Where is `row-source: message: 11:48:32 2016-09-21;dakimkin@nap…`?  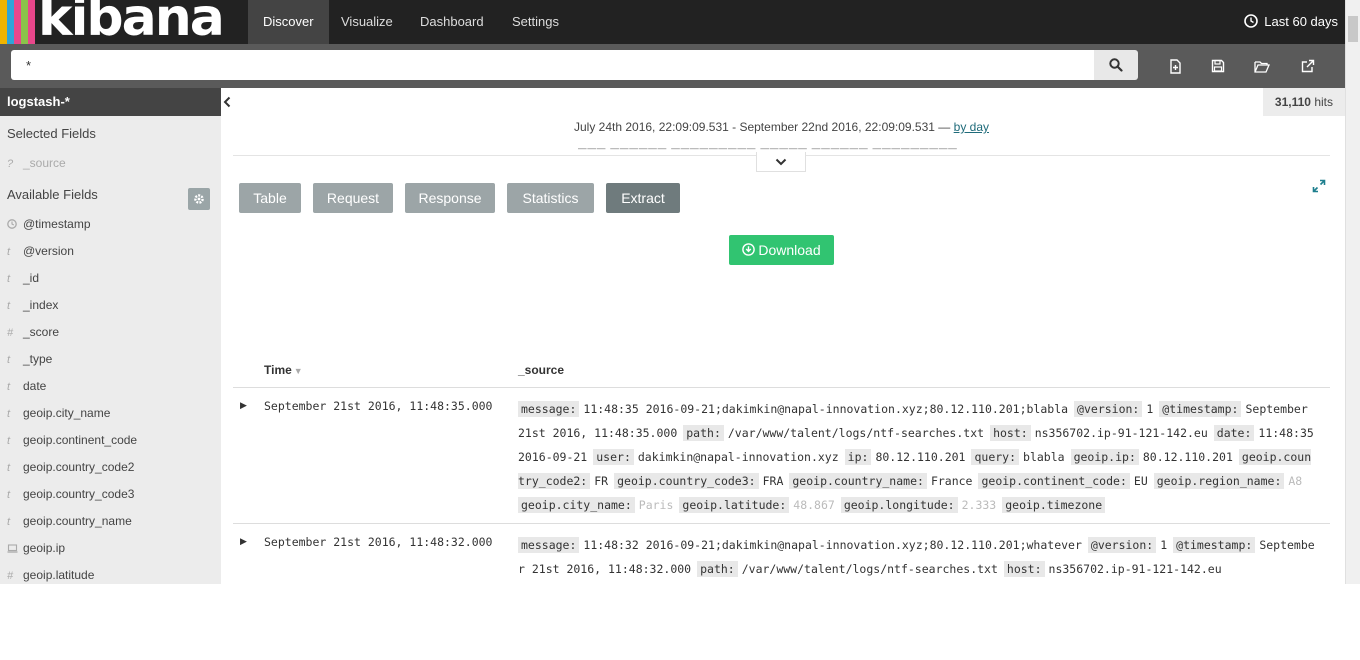 row-source: message: 11:48:32 2016-09-21;dakimkin@nap… is located at coordinates (918, 558).